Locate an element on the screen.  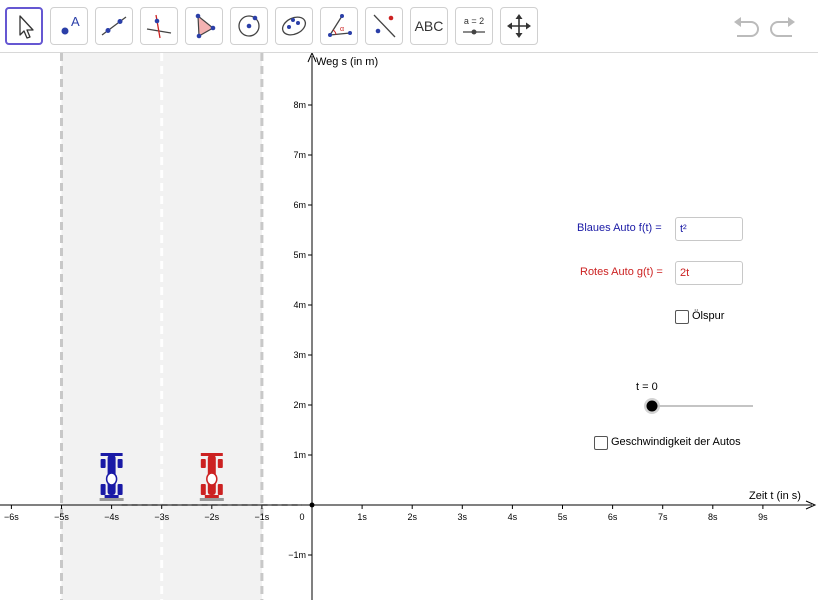
x-tick-label: 4s is located at coordinates (513, 517).